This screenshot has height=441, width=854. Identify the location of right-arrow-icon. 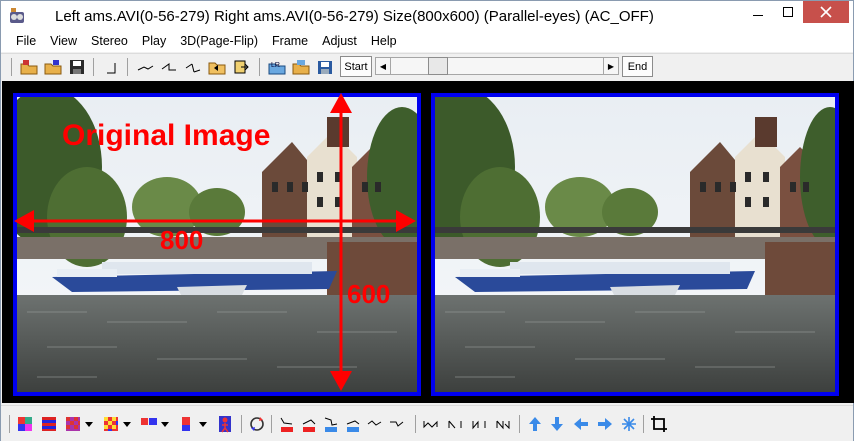
(605, 424).